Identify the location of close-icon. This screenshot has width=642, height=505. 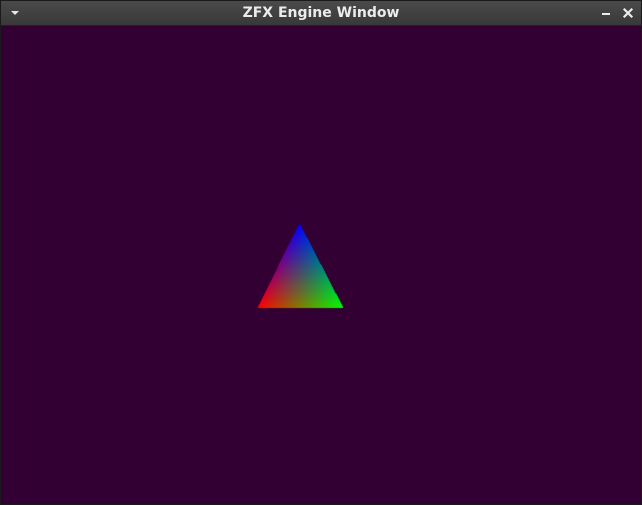
(628, 13).